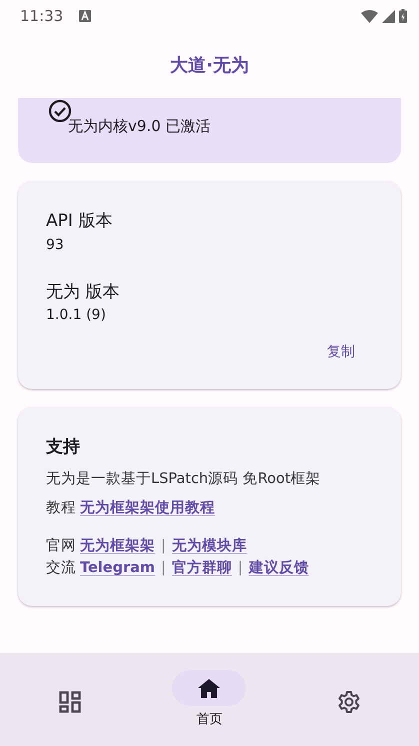  What do you see at coordinates (61, 568) in the screenshot?
I see `line-label: 交流` at bounding box center [61, 568].